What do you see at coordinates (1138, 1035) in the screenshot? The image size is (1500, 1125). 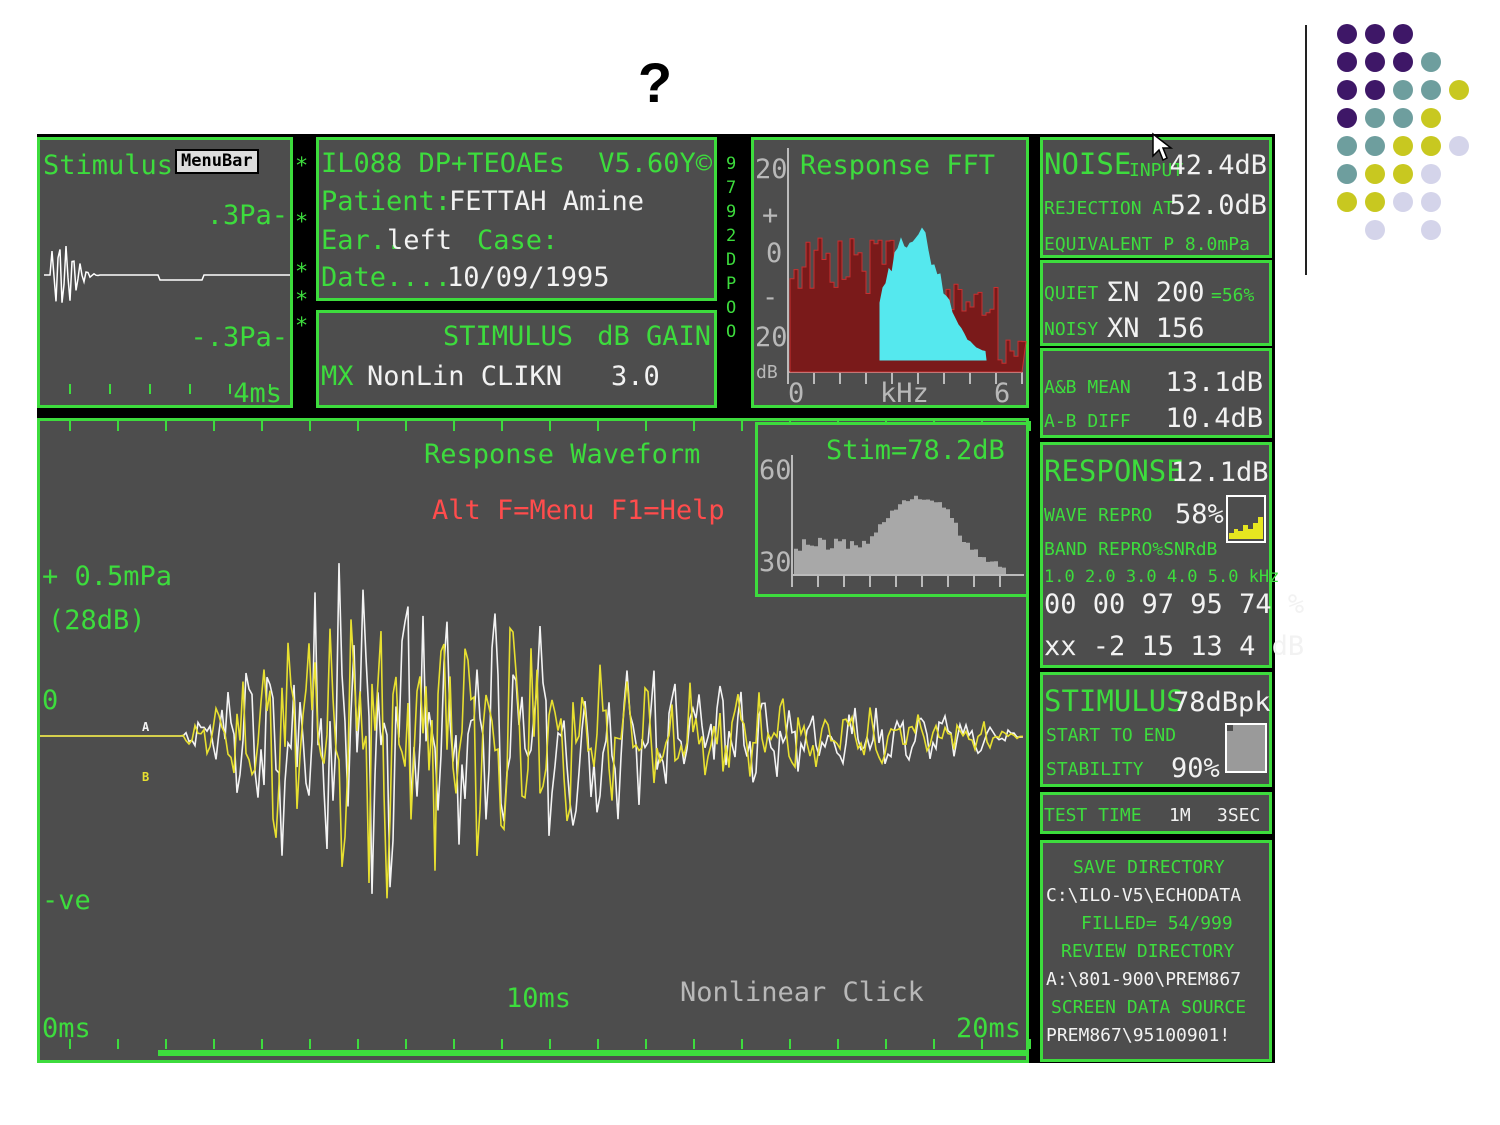 I see `screen-source-path: PREM867\95100901!` at bounding box center [1138, 1035].